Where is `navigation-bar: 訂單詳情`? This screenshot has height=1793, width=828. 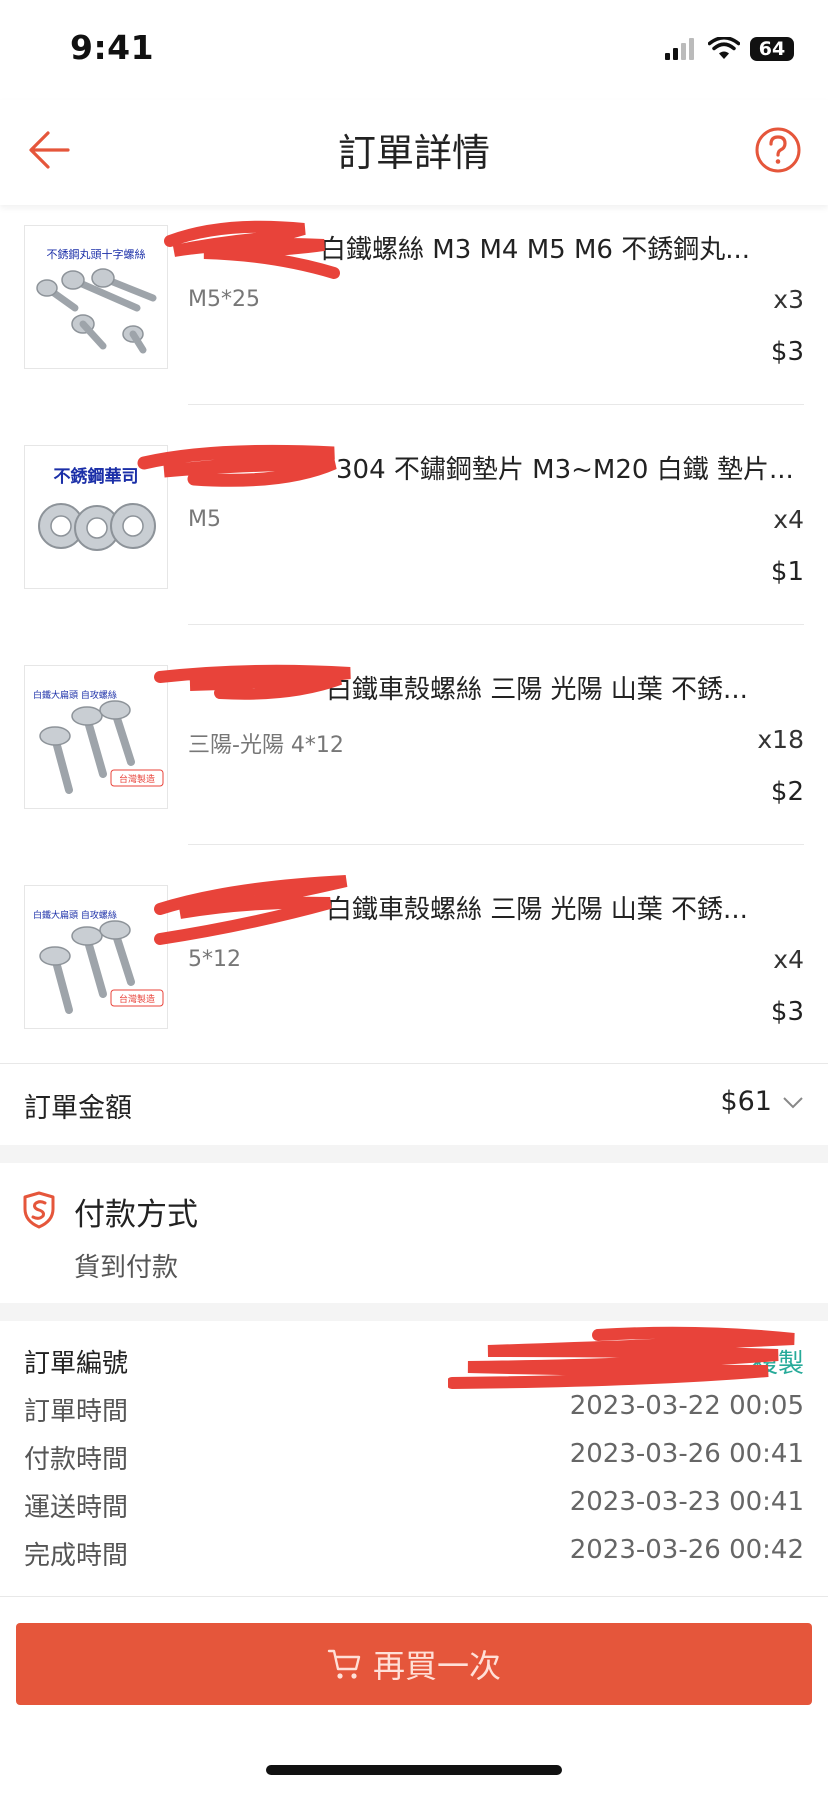 navigation-bar: 訂單詳情 is located at coordinates (414, 152).